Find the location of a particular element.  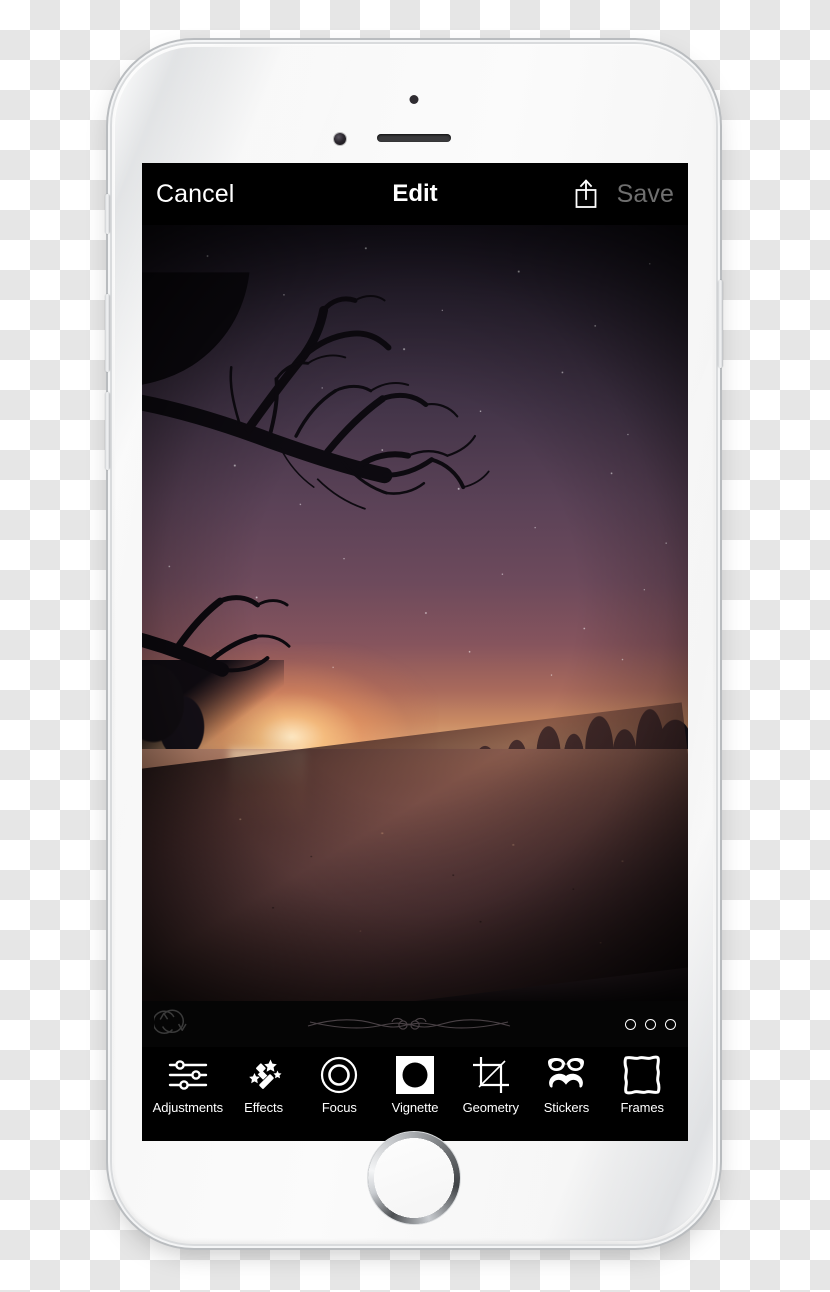

front-camera is located at coordinates (340, 139).